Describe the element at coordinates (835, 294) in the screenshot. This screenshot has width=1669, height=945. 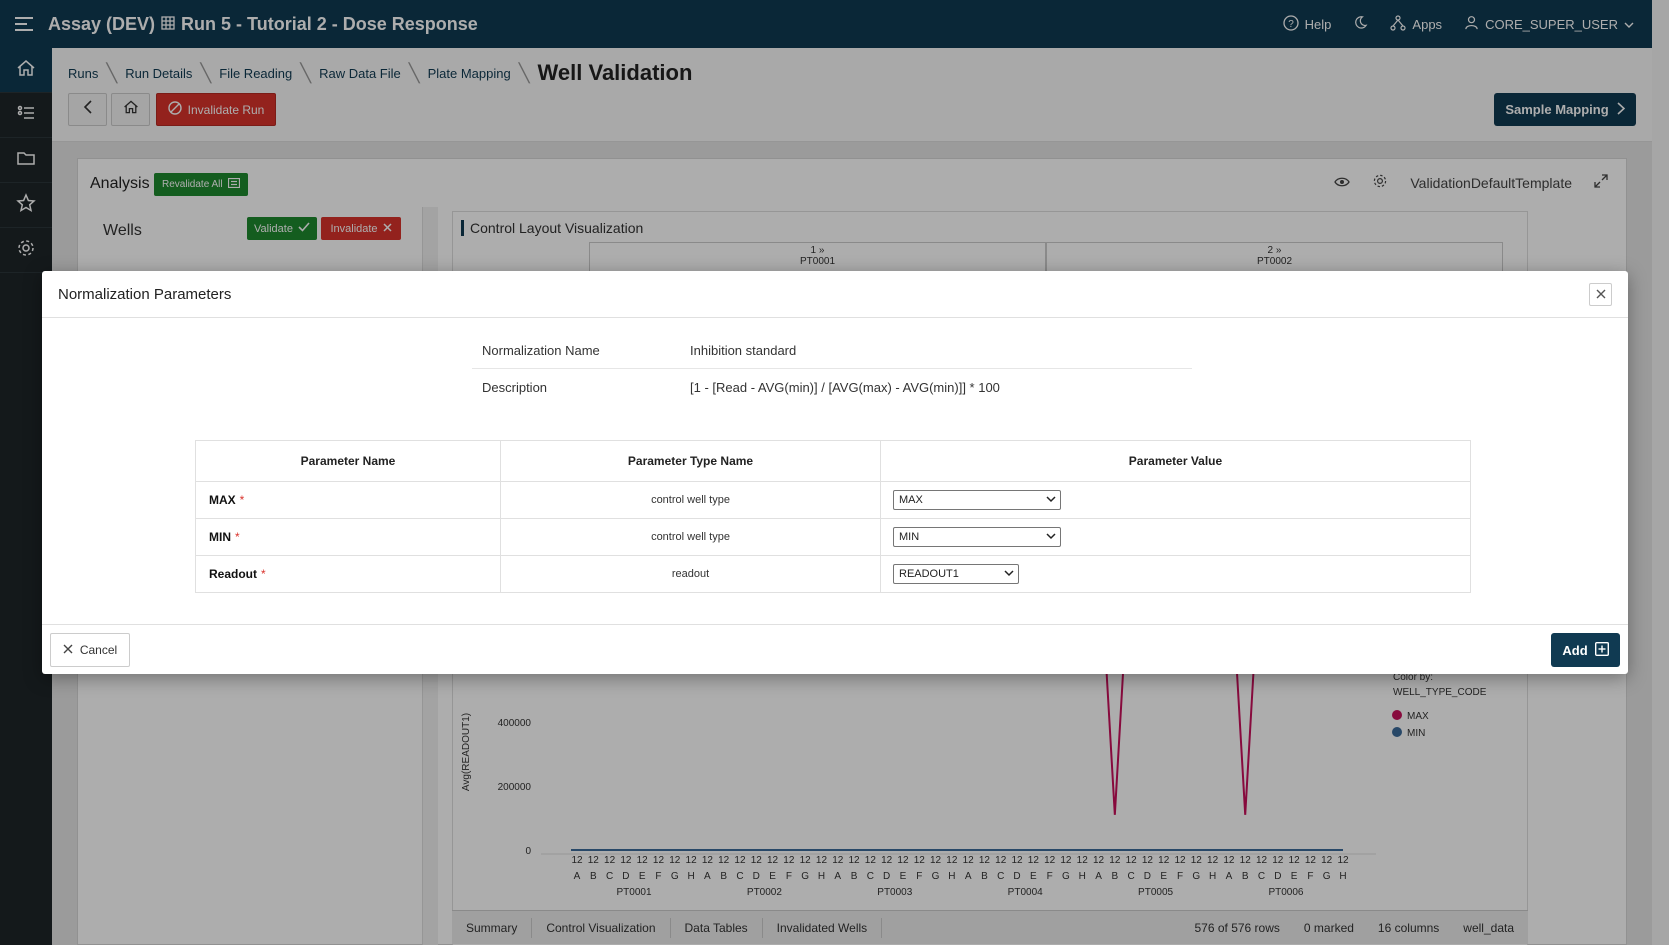
I see `dialog-header: Normalization Parameters` at that location.